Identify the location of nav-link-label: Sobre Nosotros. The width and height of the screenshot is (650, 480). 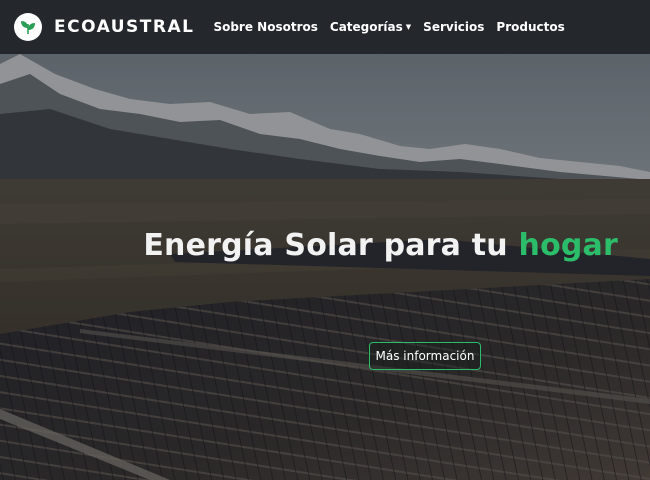
(265, 27).